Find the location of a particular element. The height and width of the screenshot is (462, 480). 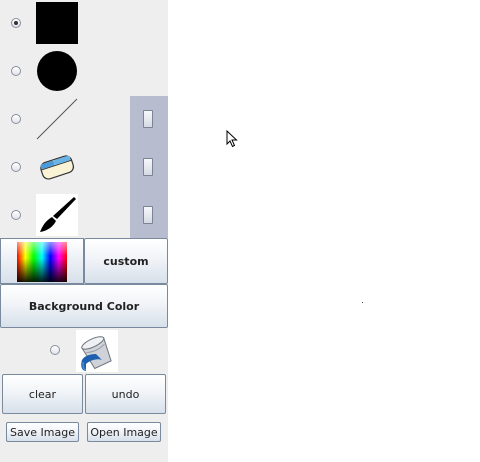

brush-tool-radio is located at coordinates (16, 215).